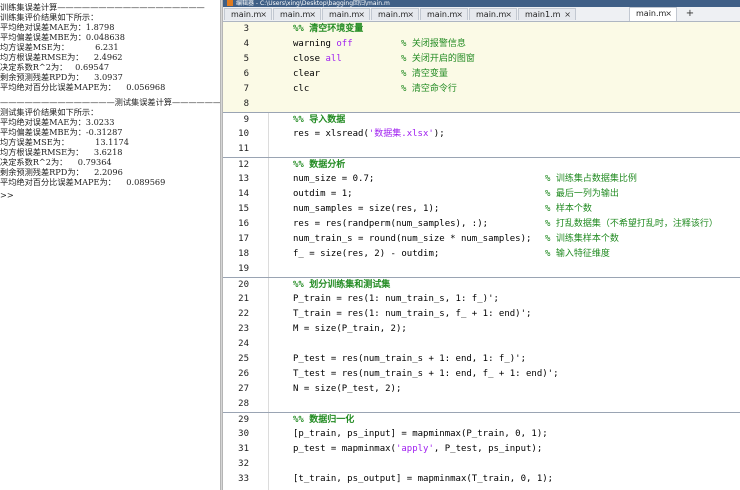 The image size is (740, 490). I want to click on code-line: 15 num_samples = size(res, 1);% 样本个数, so click(481, 209).